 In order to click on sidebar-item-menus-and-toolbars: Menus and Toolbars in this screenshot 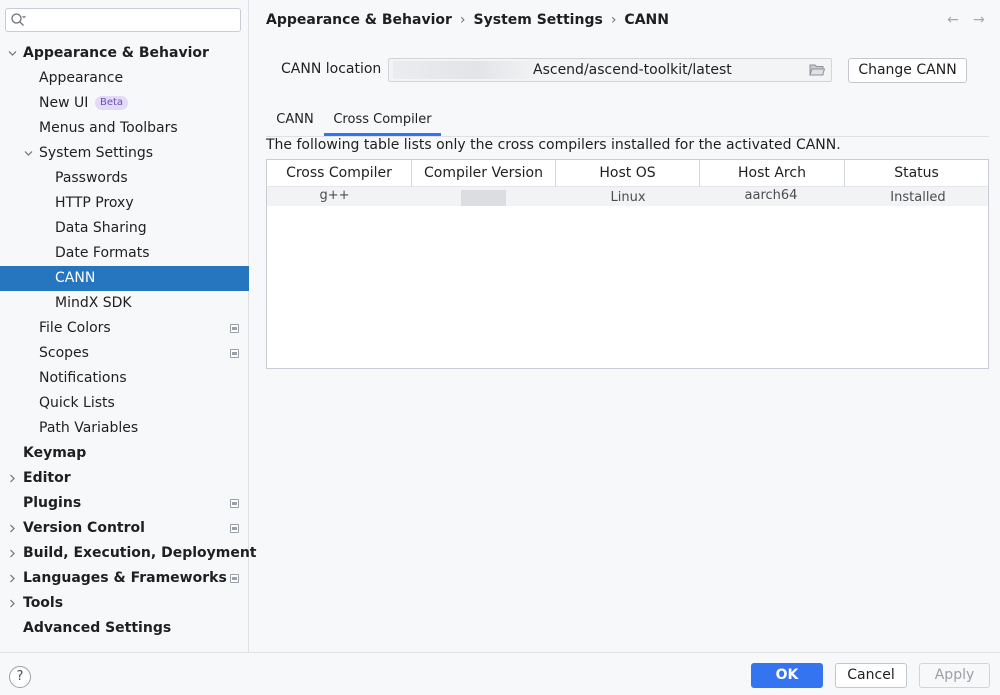, I will do `click(124, 128)`.